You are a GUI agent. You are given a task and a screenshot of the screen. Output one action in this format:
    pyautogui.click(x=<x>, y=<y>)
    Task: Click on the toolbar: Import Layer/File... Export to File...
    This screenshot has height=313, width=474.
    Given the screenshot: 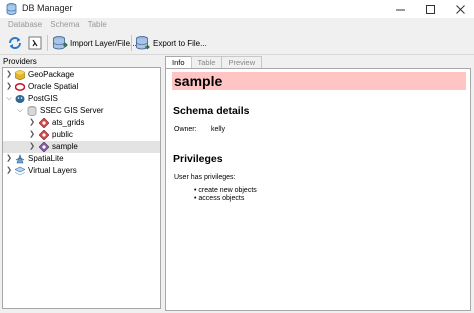 What is the action you would take?
    pyautogui.click(x=237, y=43)
    